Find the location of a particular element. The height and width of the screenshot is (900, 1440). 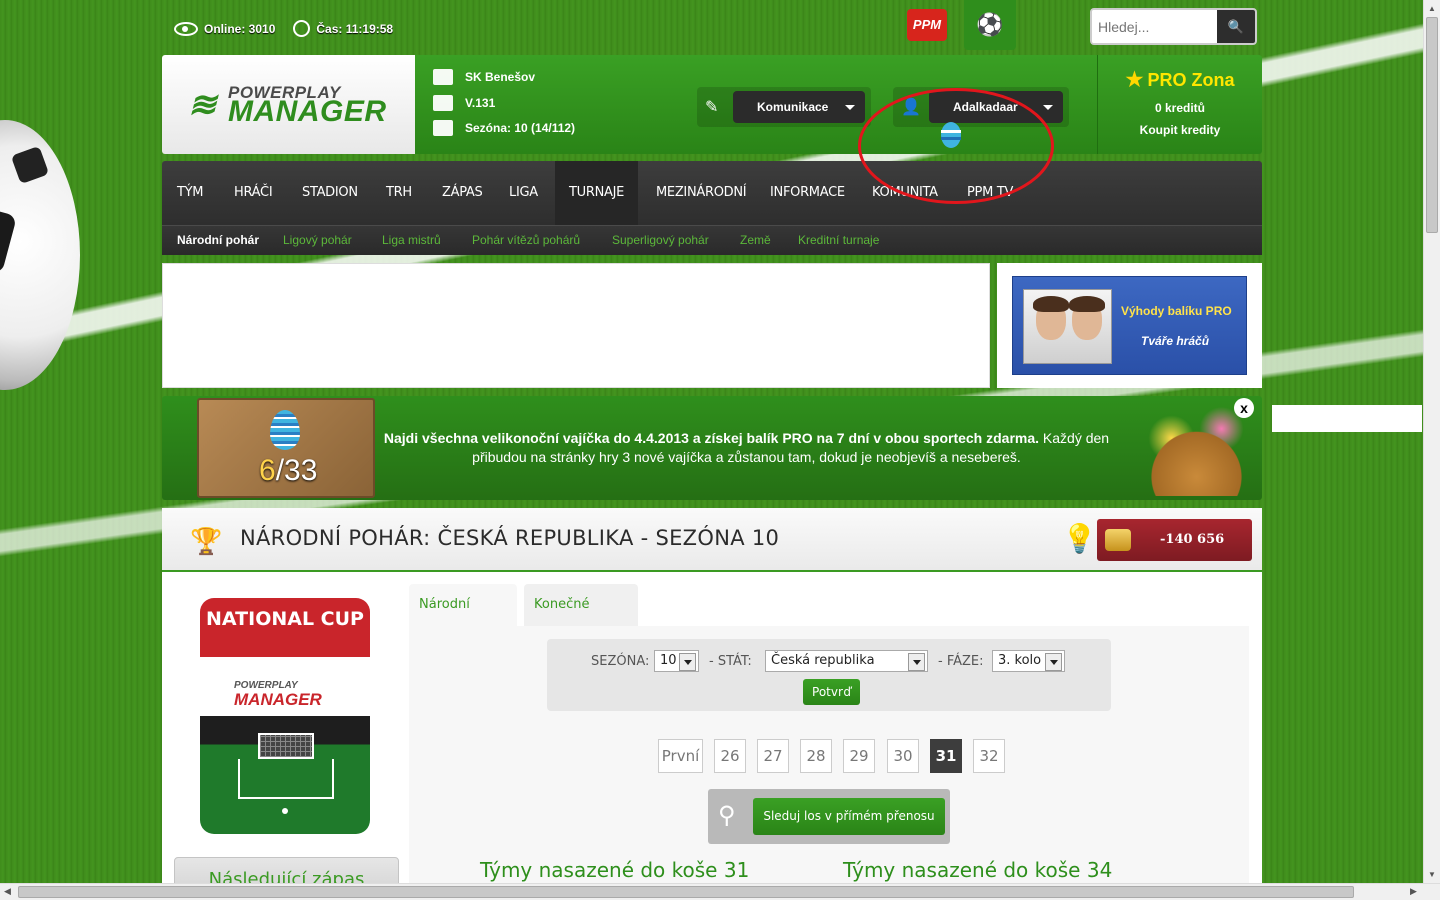

pitch-lines-icon is located at coordinates (286, 779).